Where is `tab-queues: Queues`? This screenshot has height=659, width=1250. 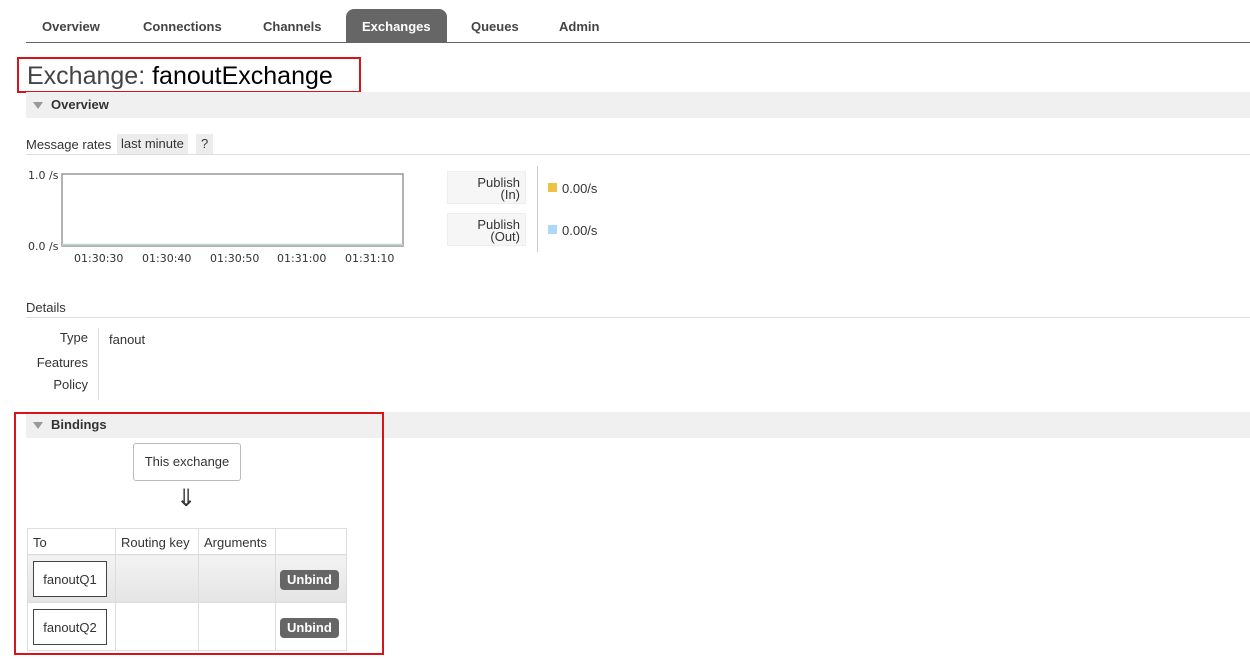 tab-queues: Queues is located at coordinates (495, 25).